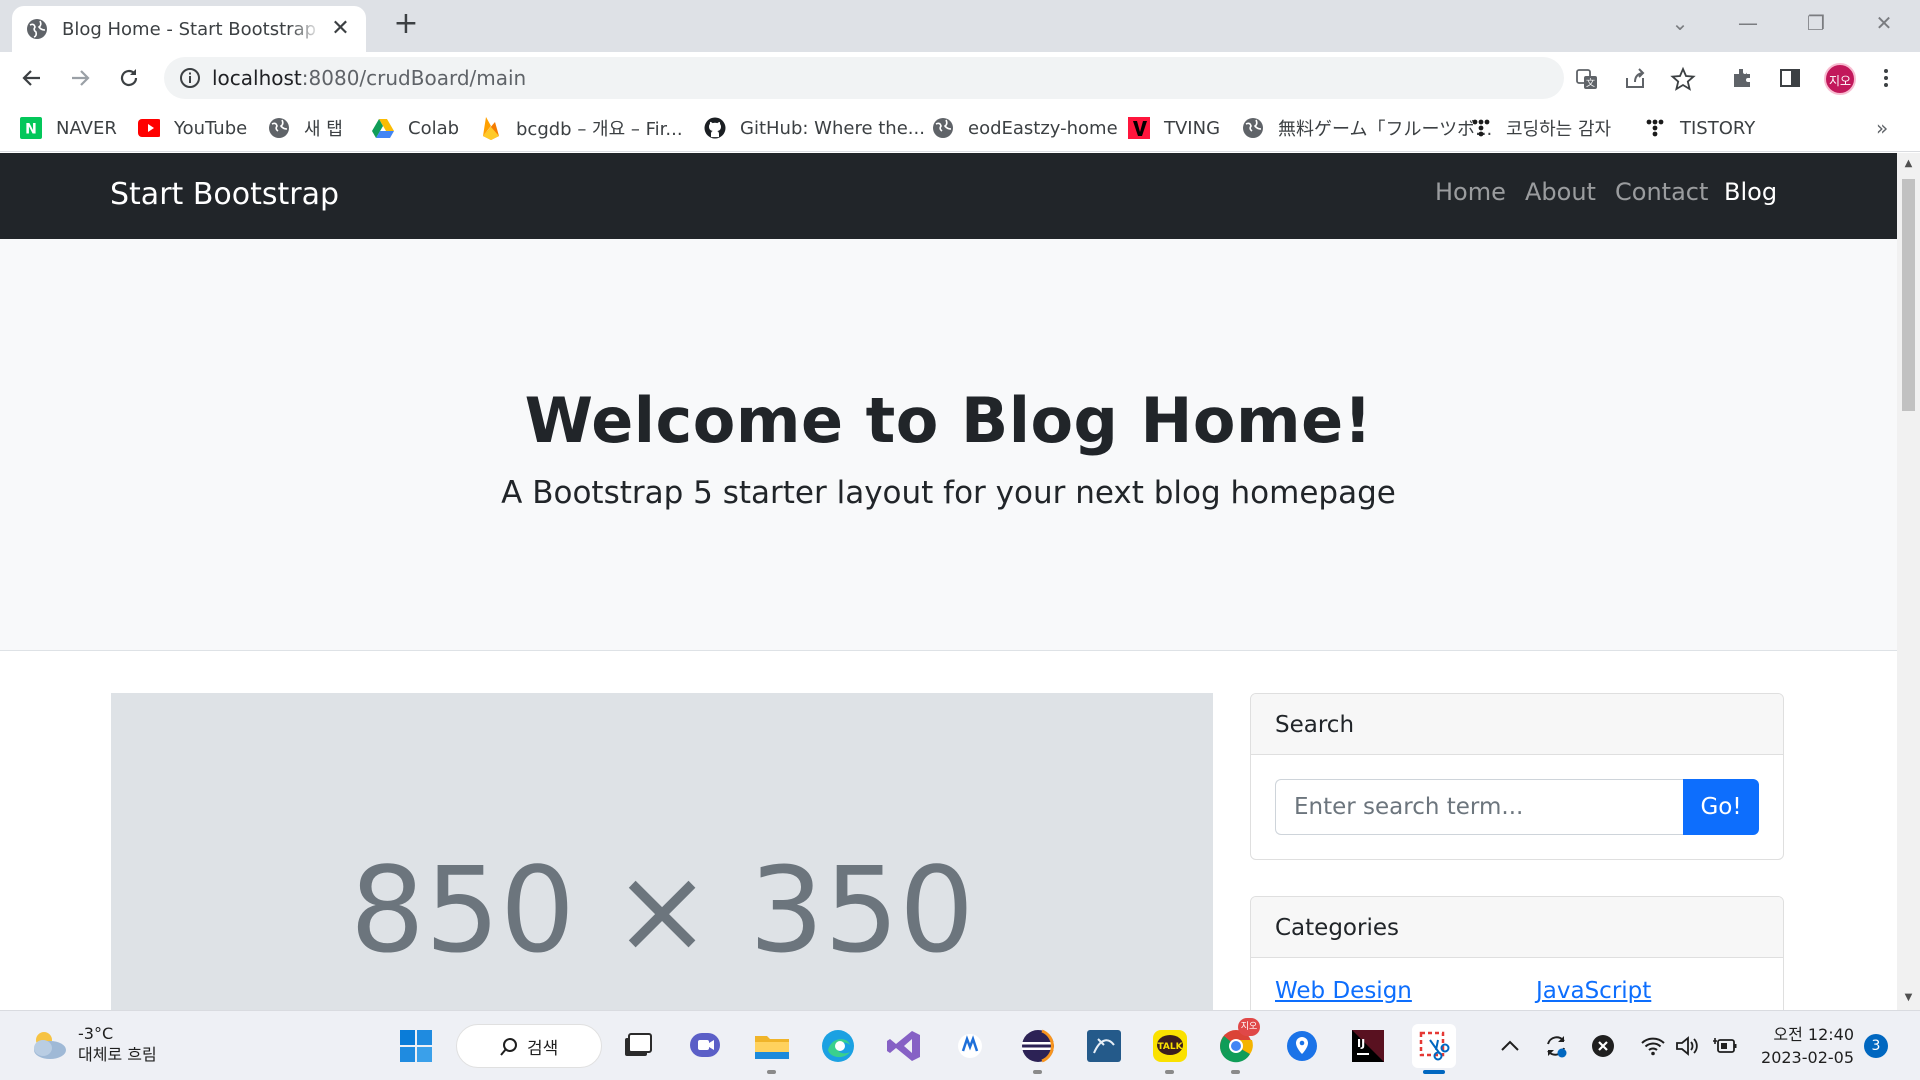  I want to click on bookmark-colab: Colab, so click(415, 128).